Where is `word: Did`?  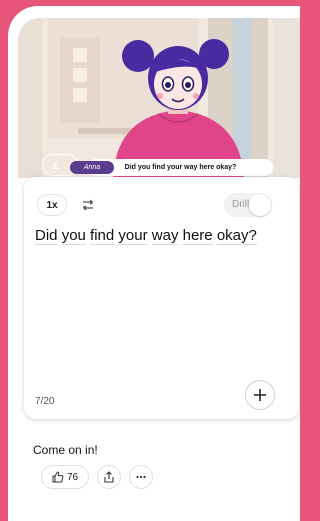
word: Did is located at coordinates (46, 236).